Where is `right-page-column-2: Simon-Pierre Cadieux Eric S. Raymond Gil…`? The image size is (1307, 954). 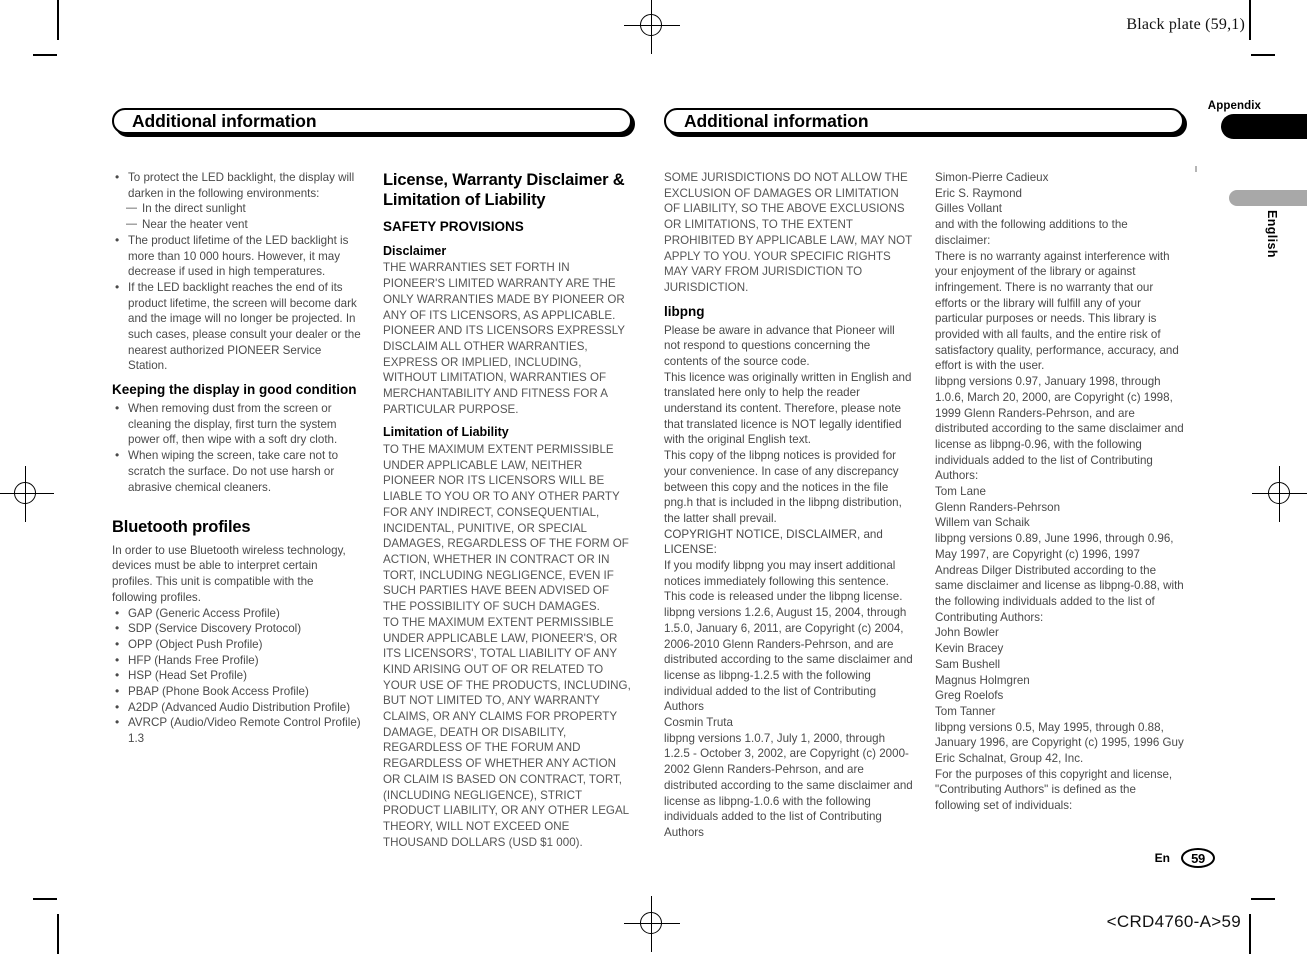
right-page-column-2: Simon-Pierre Cadieux Eric S. Raymond Gil… is located at coordinates (1059, 505).